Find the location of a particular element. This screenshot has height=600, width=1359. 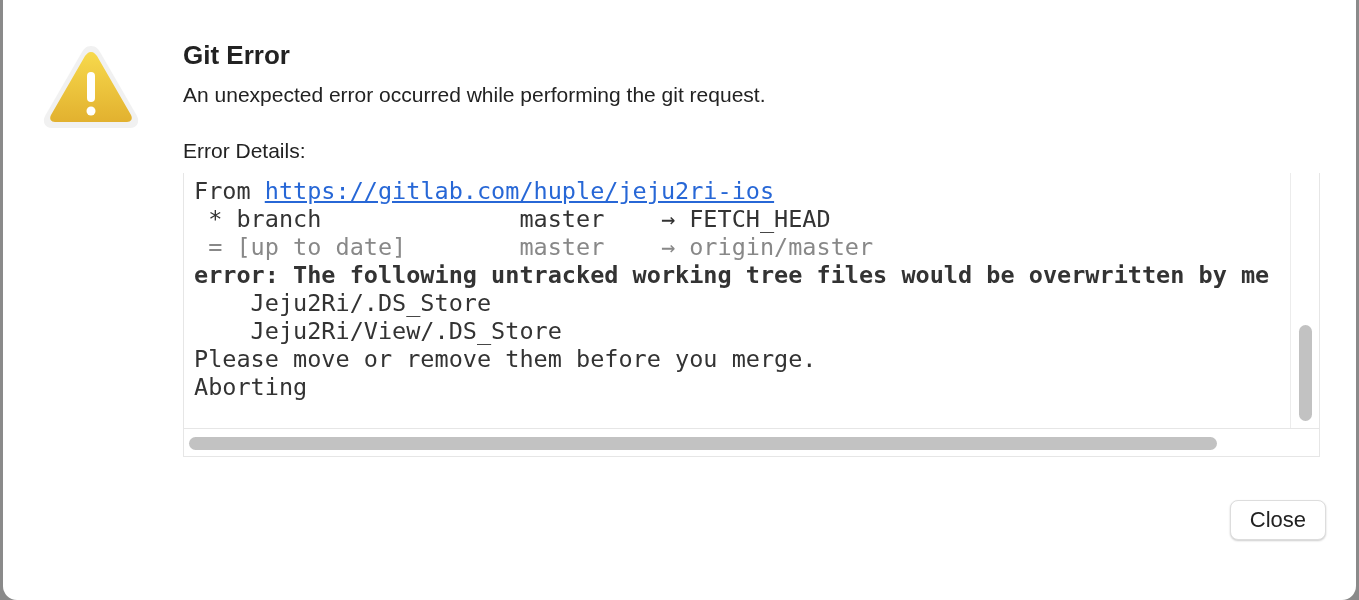

close-button: Close is located at coordinates (1277, 520).